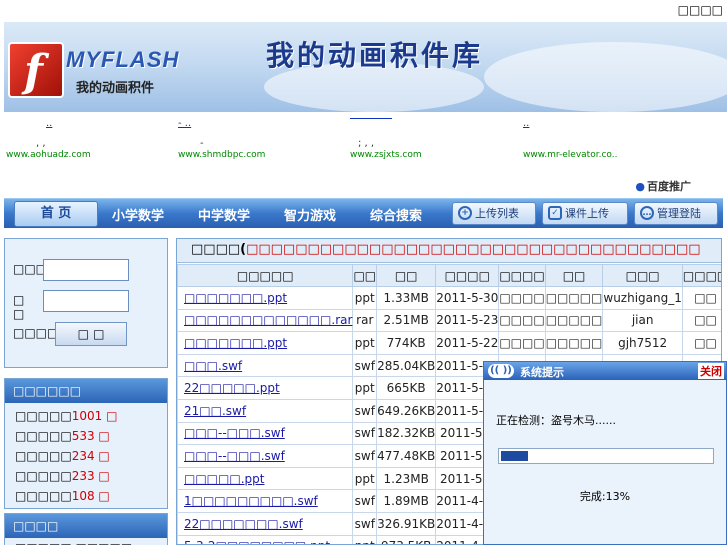  Describe the element at coordinates (91, 140) in the screenshot. I see `ad-item: .. , , www.aohuadz.com` at that location.